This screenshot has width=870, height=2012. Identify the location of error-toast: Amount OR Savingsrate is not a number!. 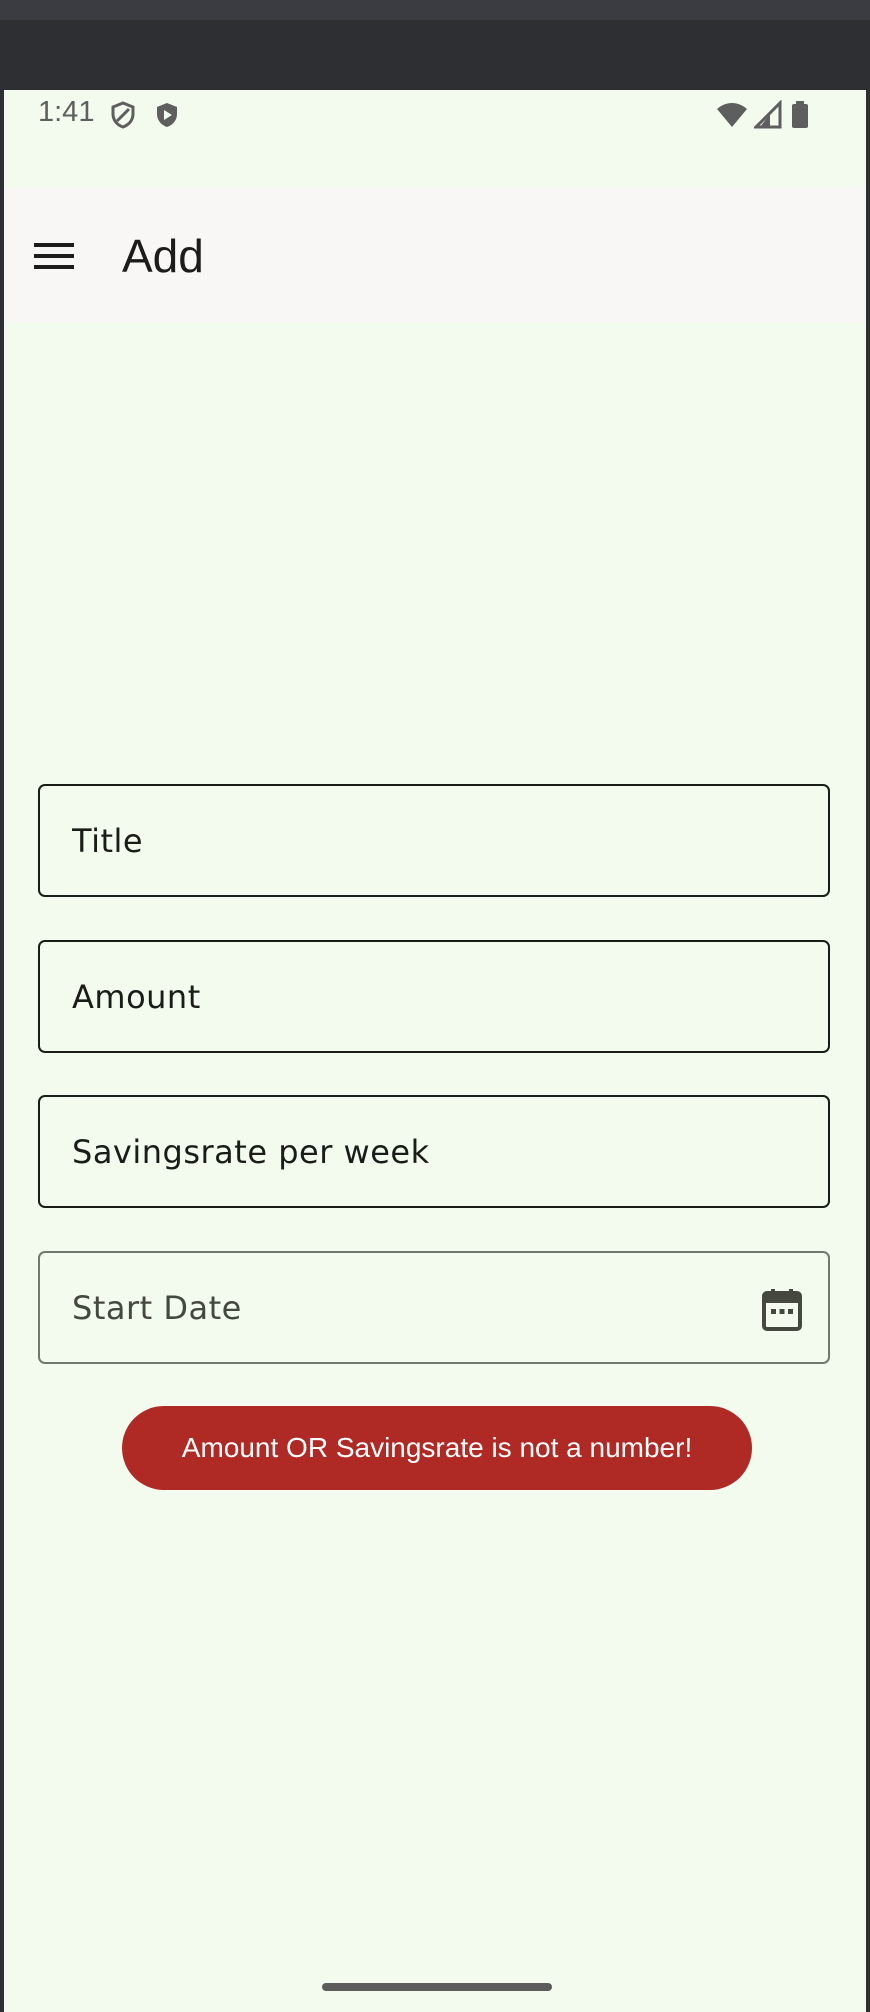
(437, 1448).